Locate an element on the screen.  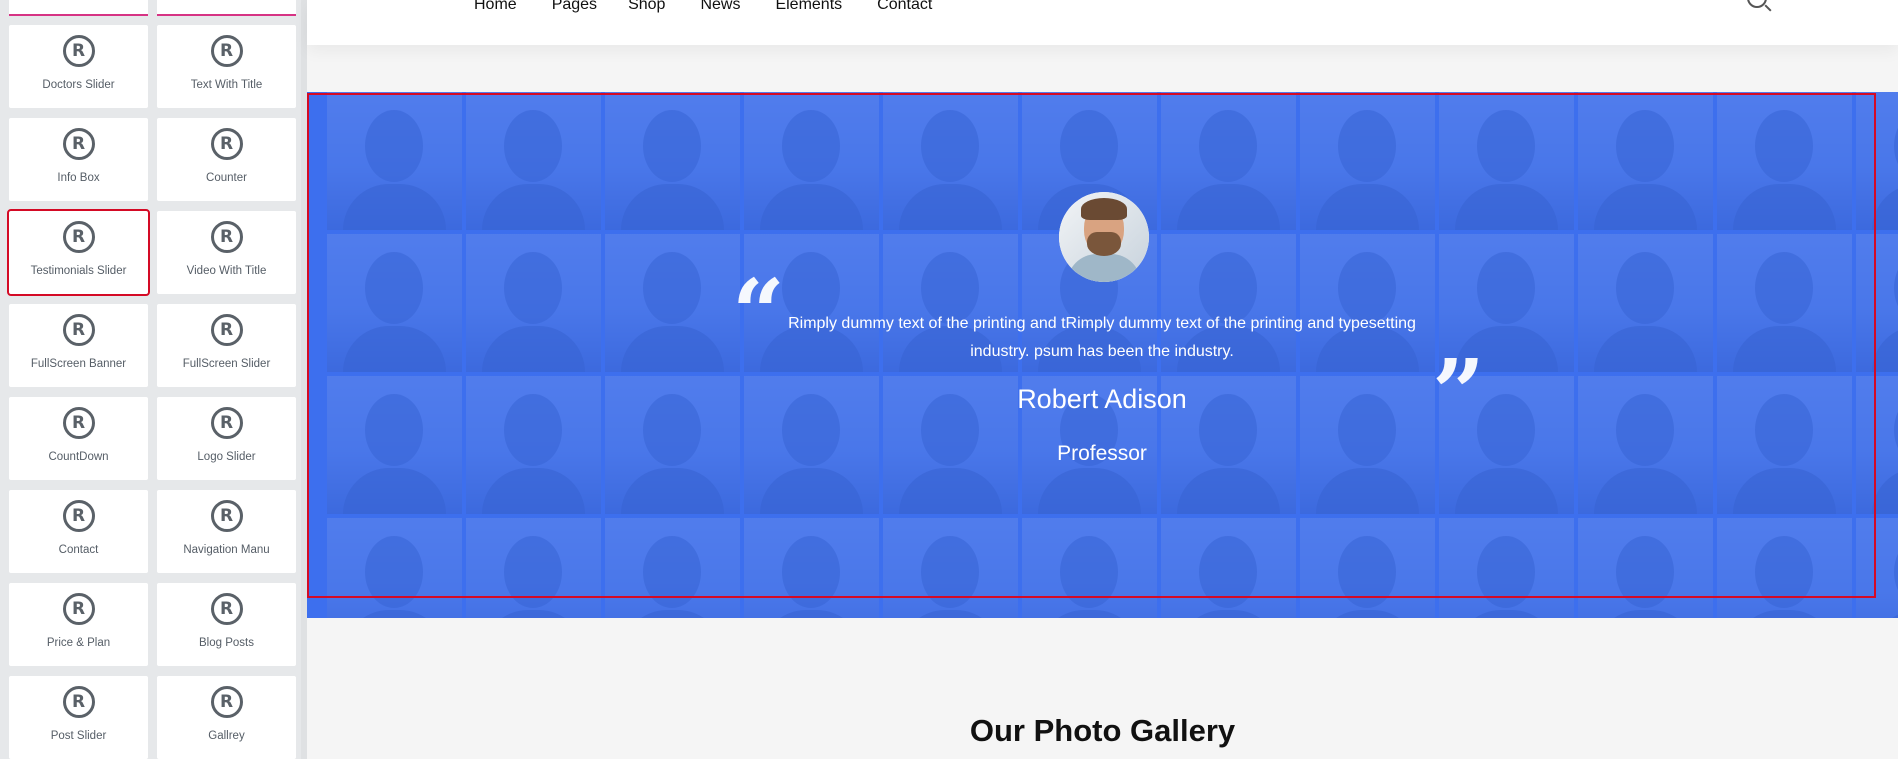
nav-pages: Pages is located at coordinates (574, 7).